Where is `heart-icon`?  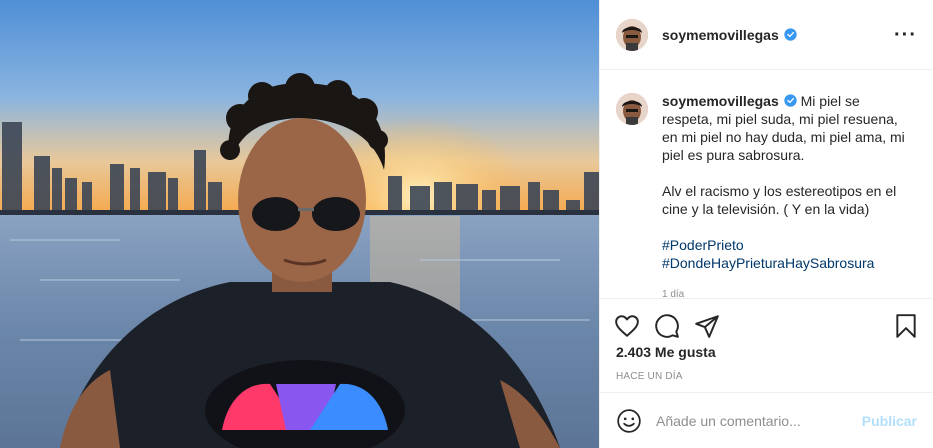 heart-icon is located at coordinates (627, 326).